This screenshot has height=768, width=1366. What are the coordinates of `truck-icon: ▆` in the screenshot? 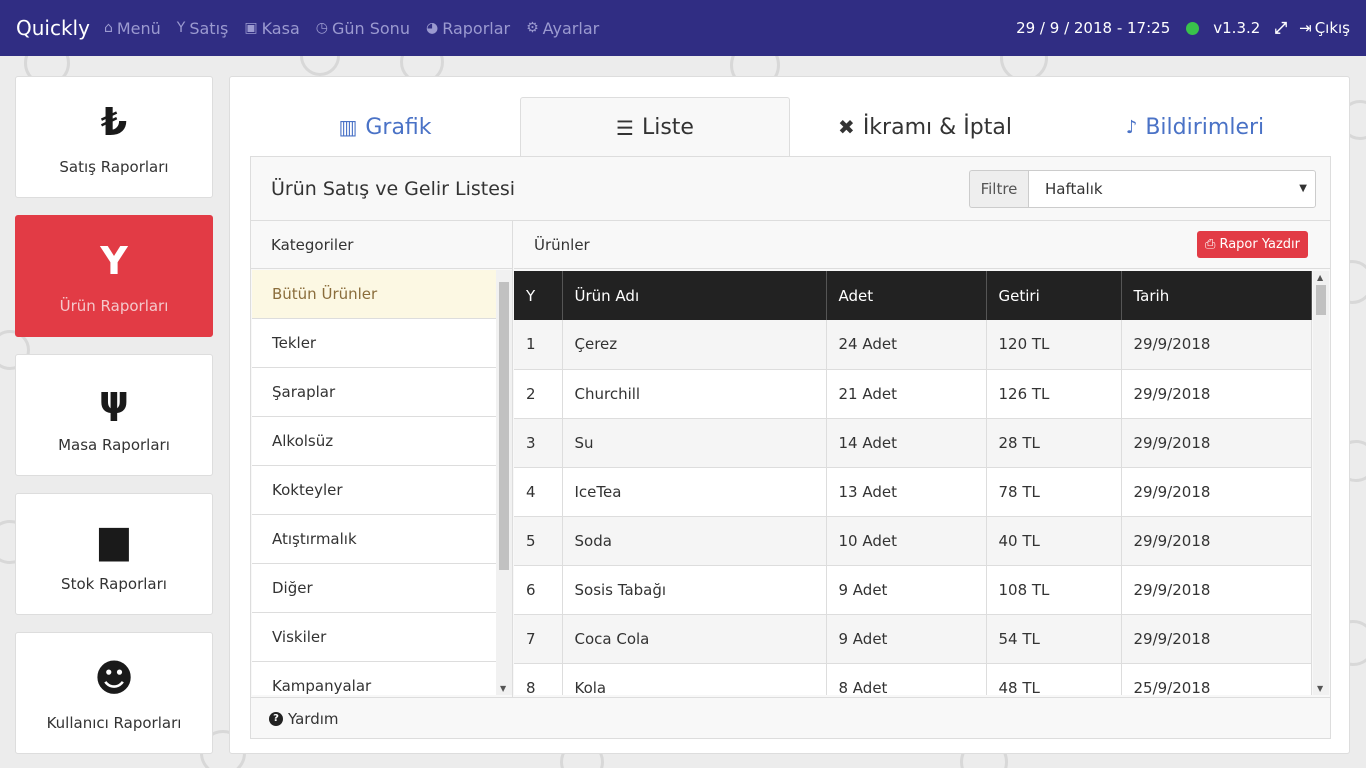 It's located at (114, 539).